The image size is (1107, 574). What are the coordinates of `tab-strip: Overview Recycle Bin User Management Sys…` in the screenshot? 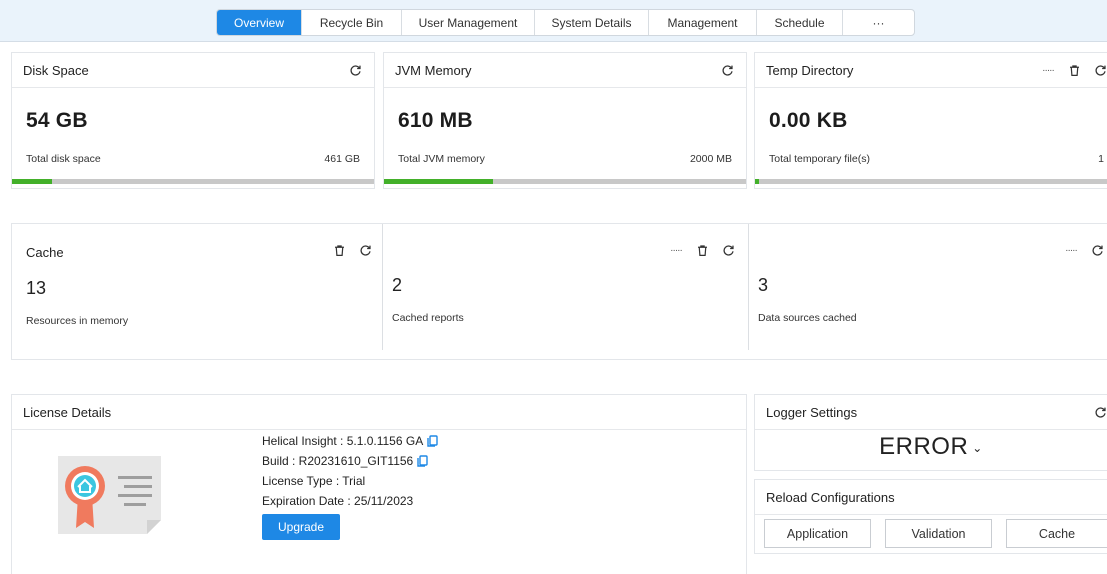 It's located at (565, 22).